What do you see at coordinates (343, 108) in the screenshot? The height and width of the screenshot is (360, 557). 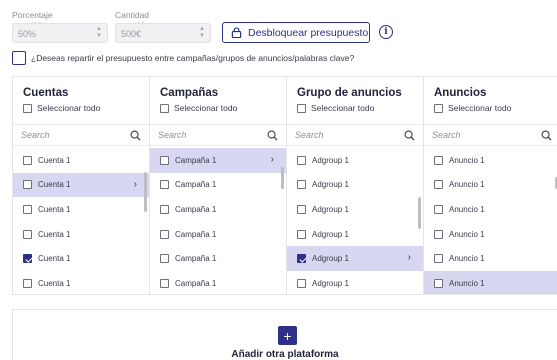 I see `select-all-label: Seleccionar todo` at bounding box center [343, 108].